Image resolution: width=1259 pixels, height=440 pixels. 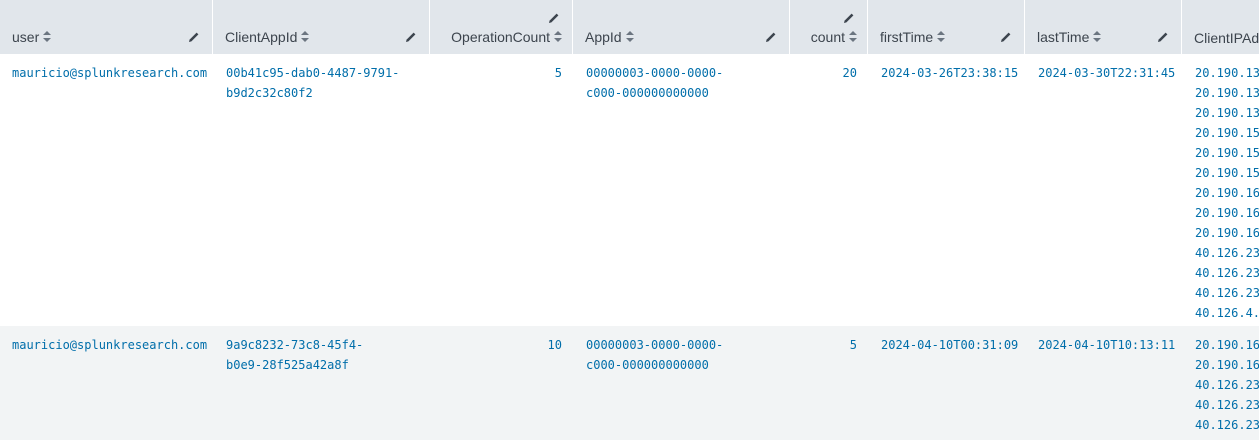 What do you see at coordinates (496, 345) in the screenshot?
I see `cell-operationcount: 10` at bounding box center [496, 345].